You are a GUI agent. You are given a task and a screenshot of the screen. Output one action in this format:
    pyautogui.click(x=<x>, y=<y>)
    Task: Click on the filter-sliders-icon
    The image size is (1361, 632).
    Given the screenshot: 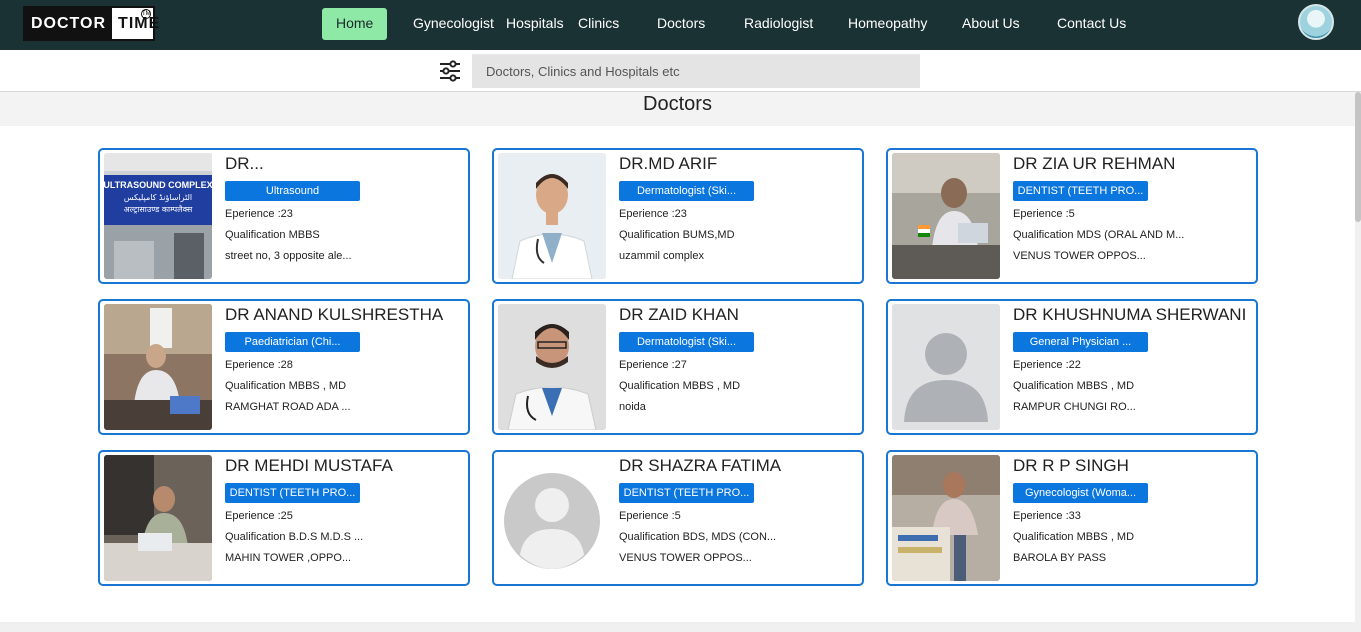 What is the action you would take?
    pyautogui.click(x=450, y=71)
    